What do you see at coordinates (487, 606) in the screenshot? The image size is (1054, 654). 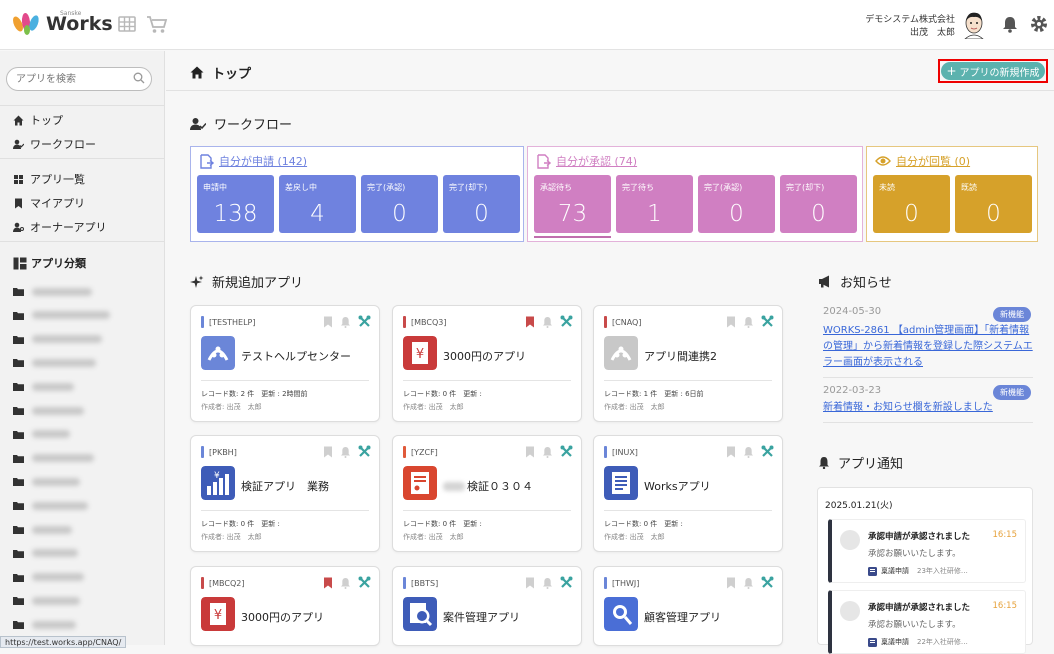 I see `app-card: [BBTS] 案件管理アプリ` at bounding box center [487, 606].